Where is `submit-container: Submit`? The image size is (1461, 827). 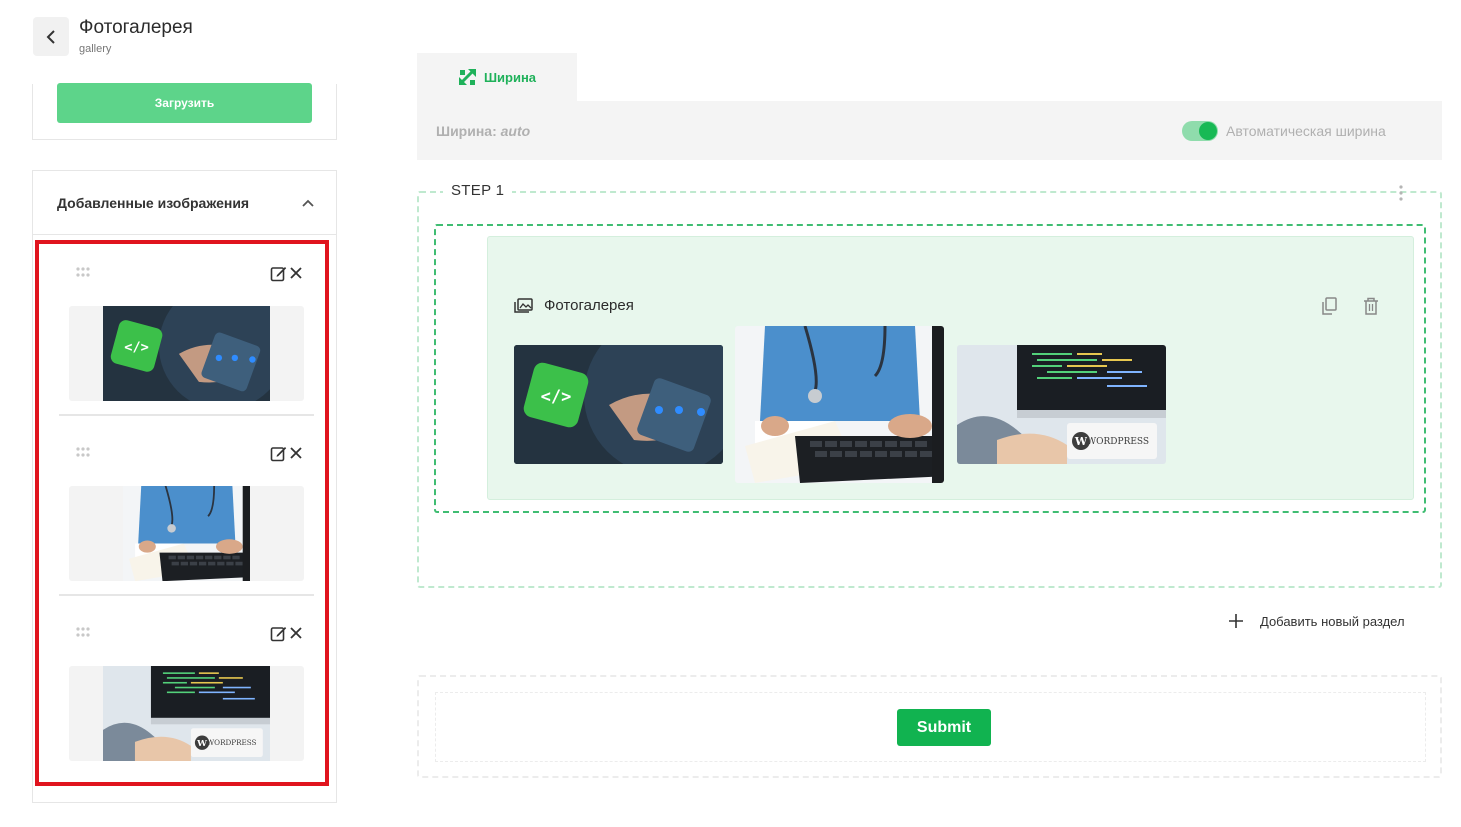
submit-container: Submit is located at coordinates (929, 726).